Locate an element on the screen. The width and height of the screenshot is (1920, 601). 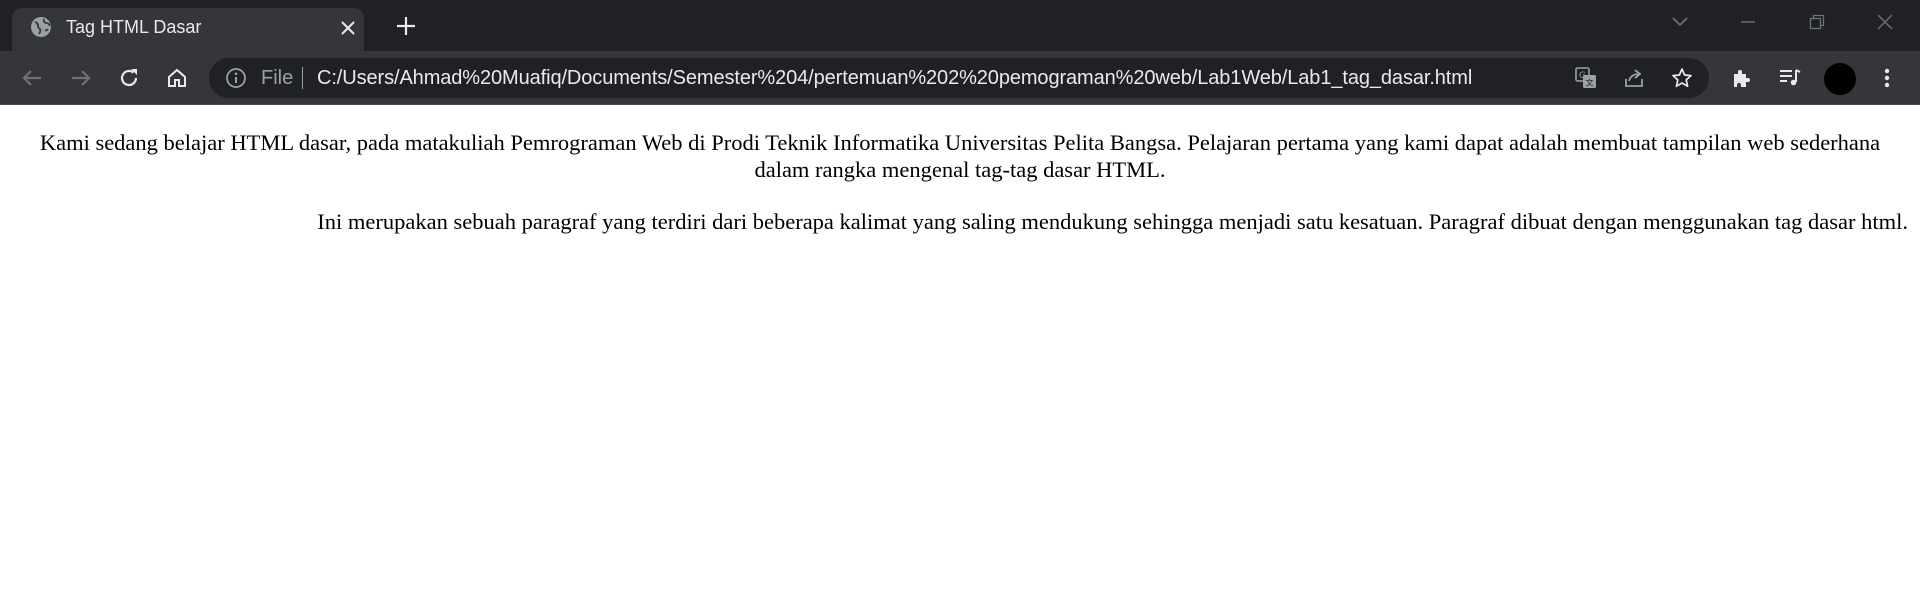
menu-kebab-icon is located at coordinates (1887, 78).